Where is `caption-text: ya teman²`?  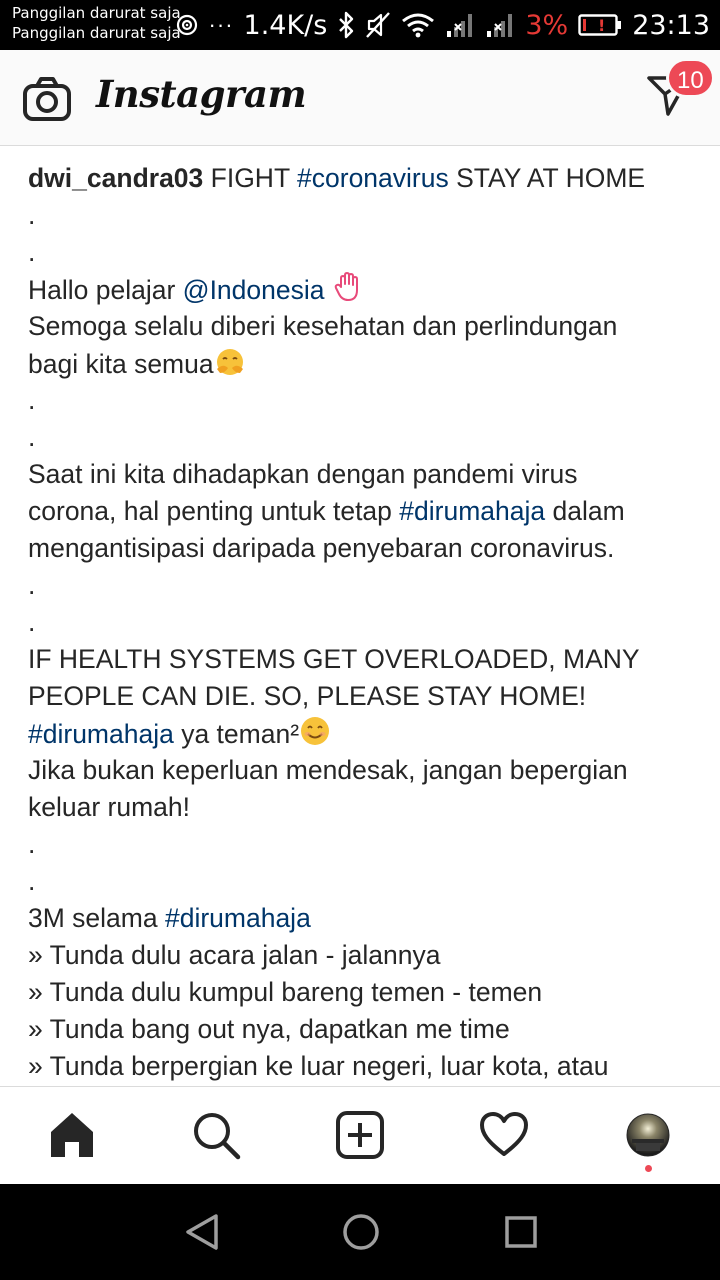
caption-text: ya teman² is located at coordinates (236, 734).